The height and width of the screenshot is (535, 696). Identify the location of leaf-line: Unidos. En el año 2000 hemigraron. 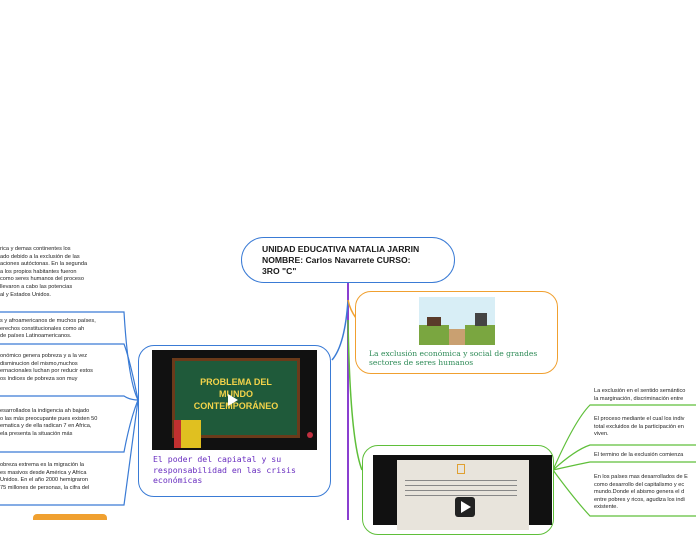
(44, 480).